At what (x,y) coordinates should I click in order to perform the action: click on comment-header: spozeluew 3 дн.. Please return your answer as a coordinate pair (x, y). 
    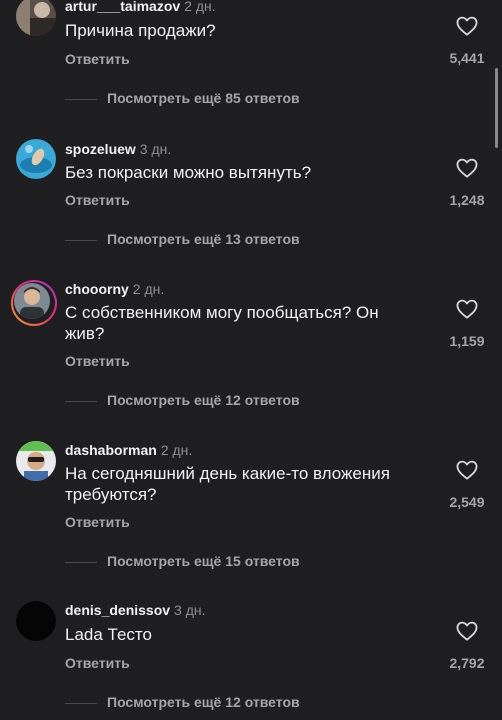
    Looking at the image, I should click on (118, 149).